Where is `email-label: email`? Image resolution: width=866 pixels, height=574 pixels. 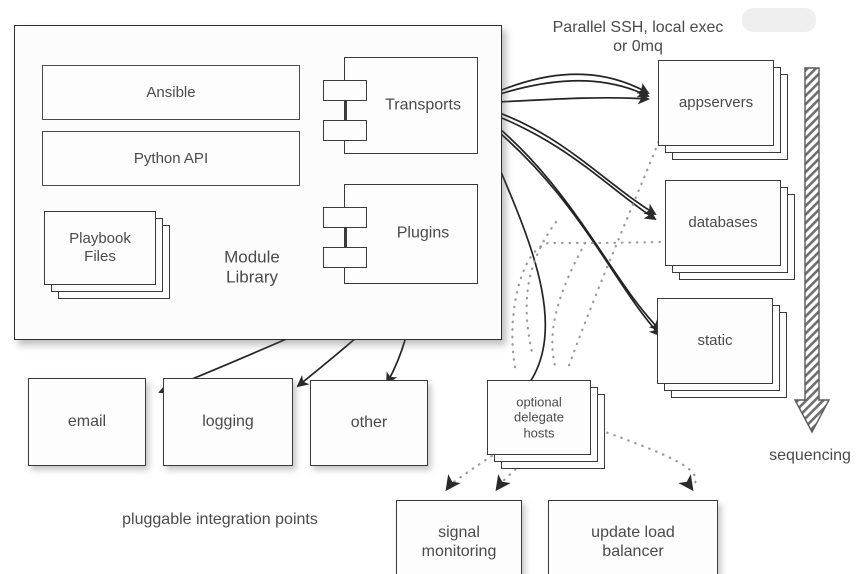
email-label: email is located at coordinates (87, 421).